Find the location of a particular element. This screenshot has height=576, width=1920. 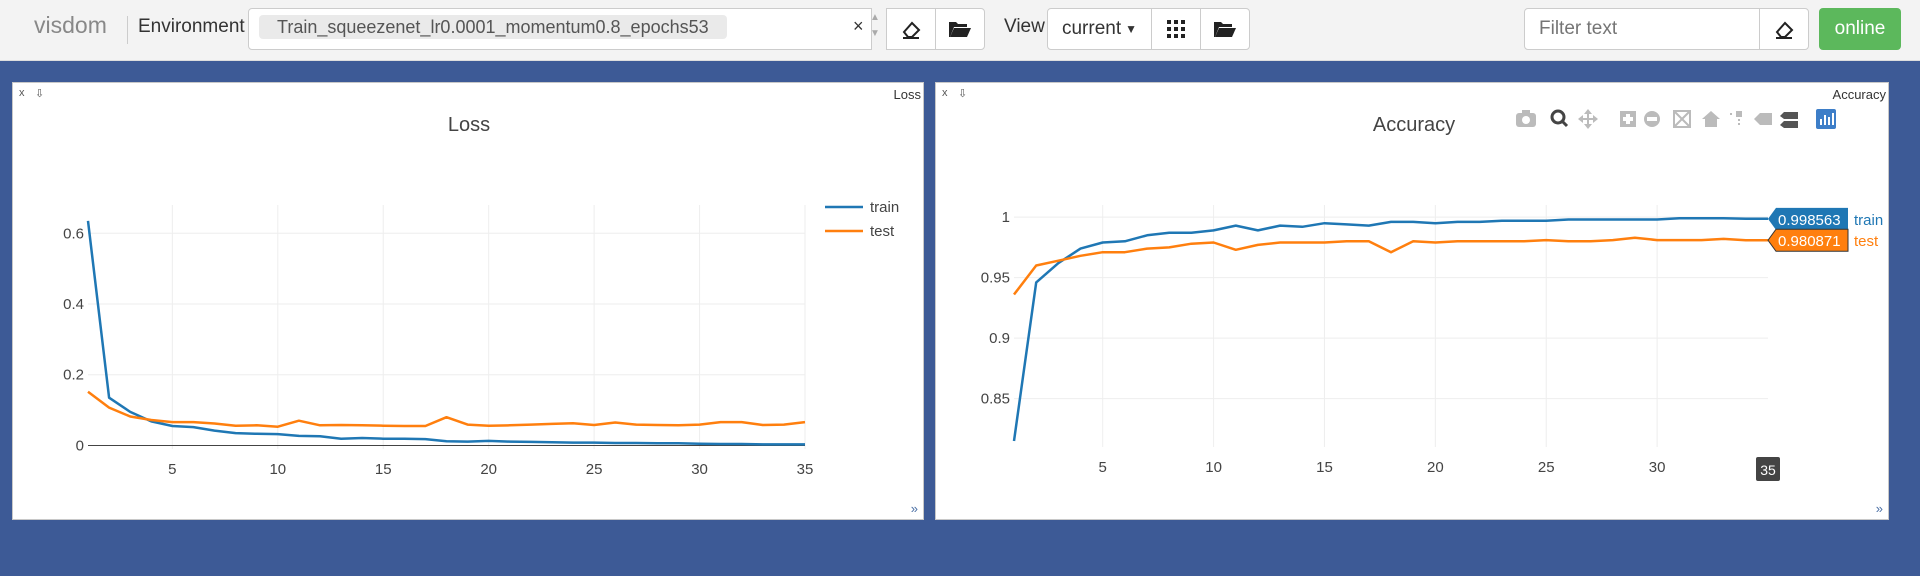

divider is located at coordinates (127, 30).